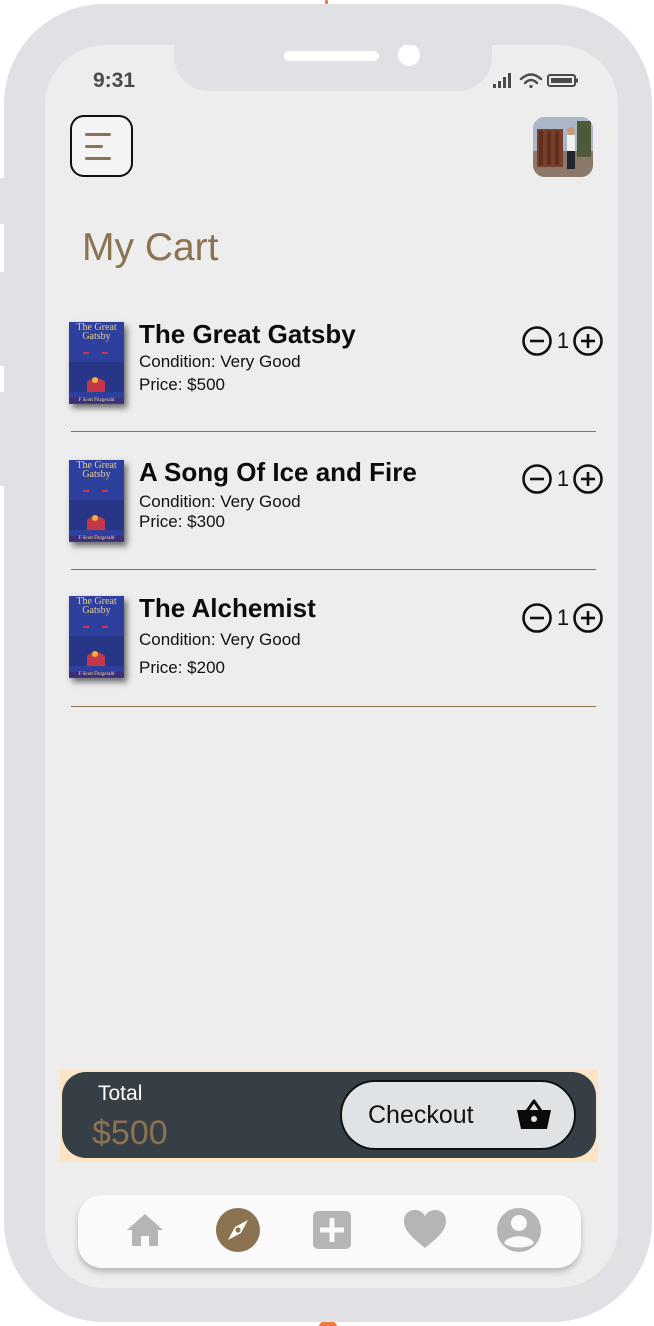  I want to click on avatar, so click(563, 147).